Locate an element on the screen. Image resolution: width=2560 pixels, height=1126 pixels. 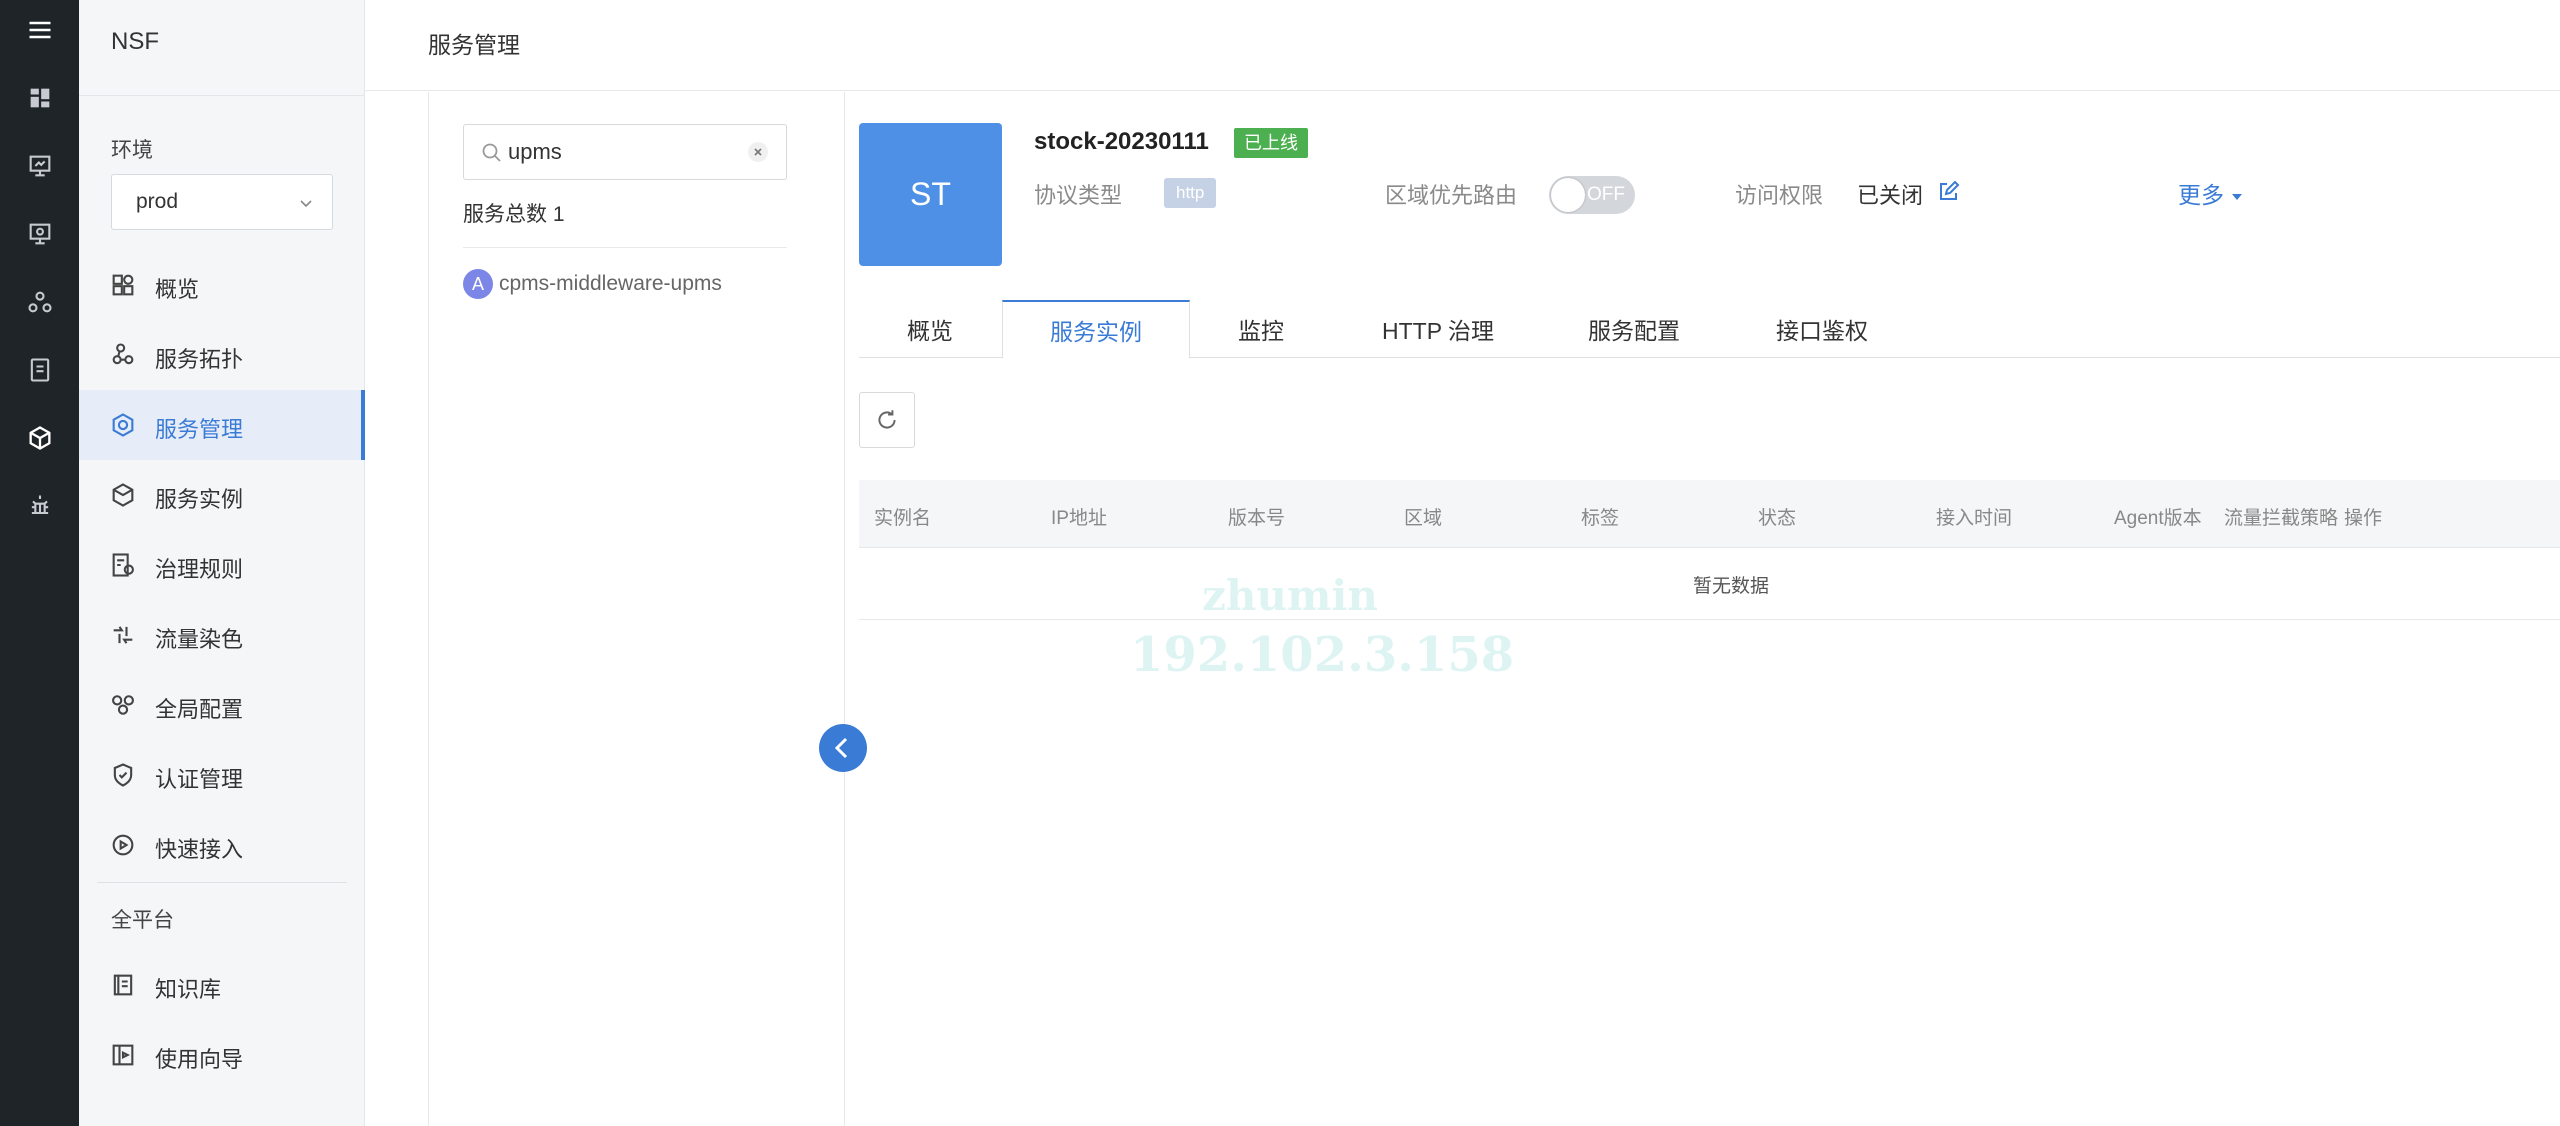
column-header: 实例名 is located at coordinates (902, 516).